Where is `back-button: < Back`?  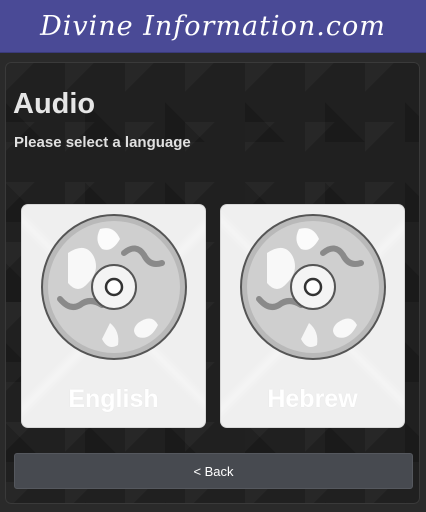
back-button: < Back is located at coordinates (213, 471).